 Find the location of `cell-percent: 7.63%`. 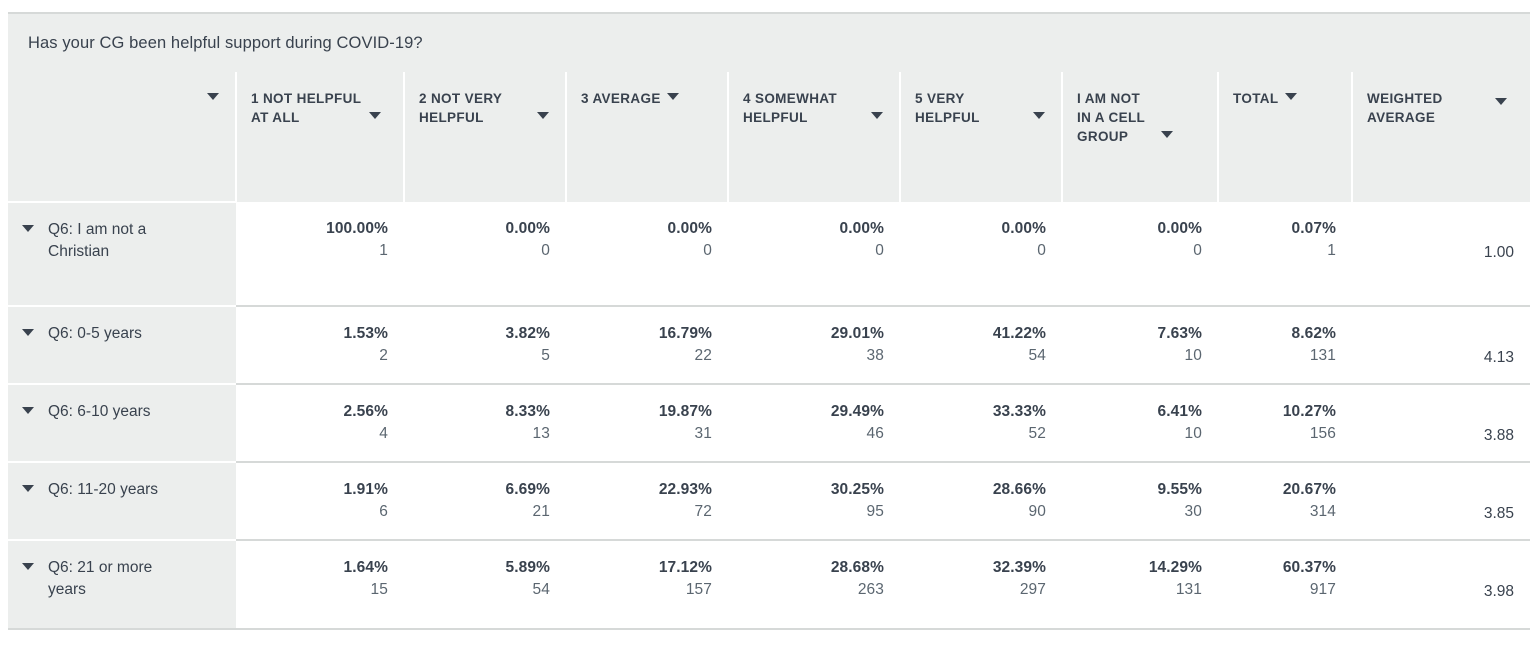

cell-percent: 7.63% is located at coordinates (1179, 333).